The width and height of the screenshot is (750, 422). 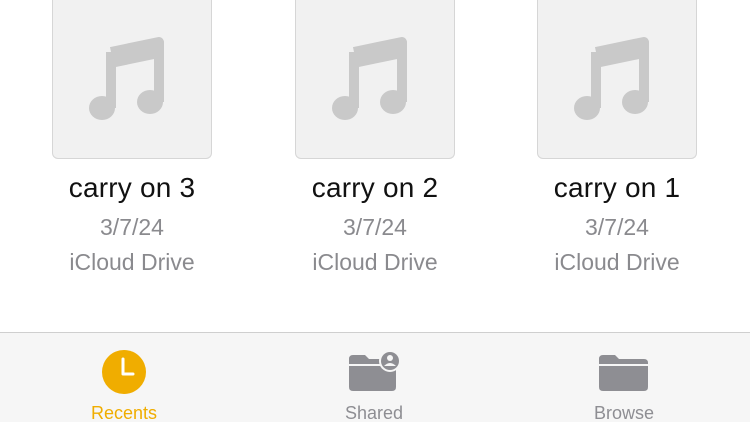 I want to click on file-name: carry on 2, so click(x=375, y=187).